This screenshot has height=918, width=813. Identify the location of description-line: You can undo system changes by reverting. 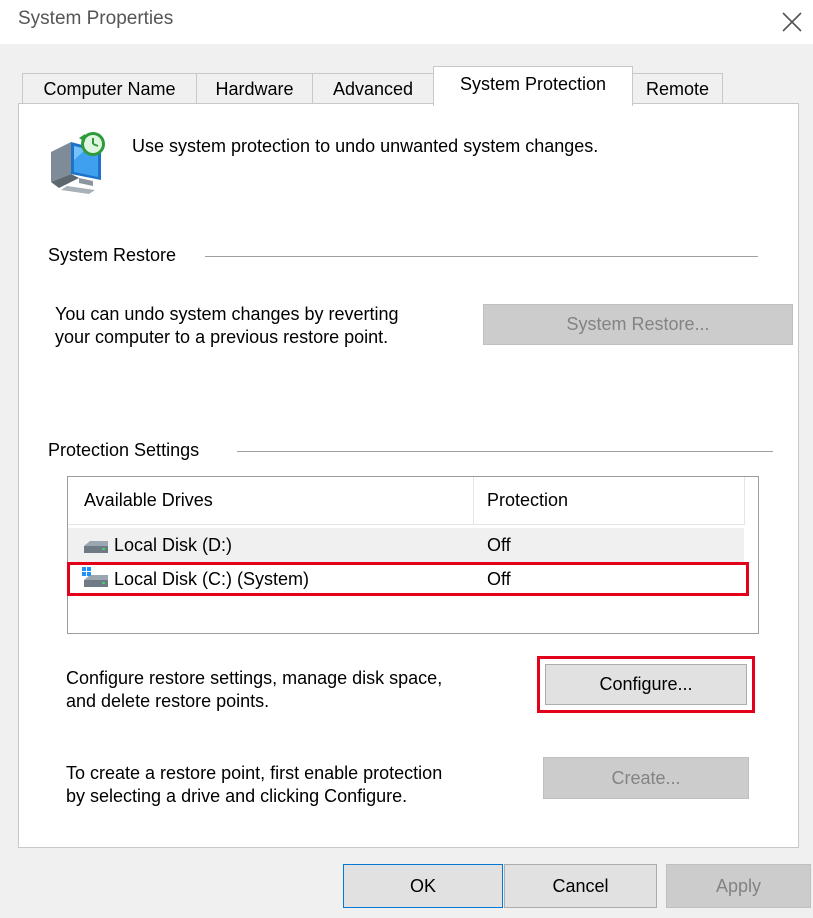
(227, 314).